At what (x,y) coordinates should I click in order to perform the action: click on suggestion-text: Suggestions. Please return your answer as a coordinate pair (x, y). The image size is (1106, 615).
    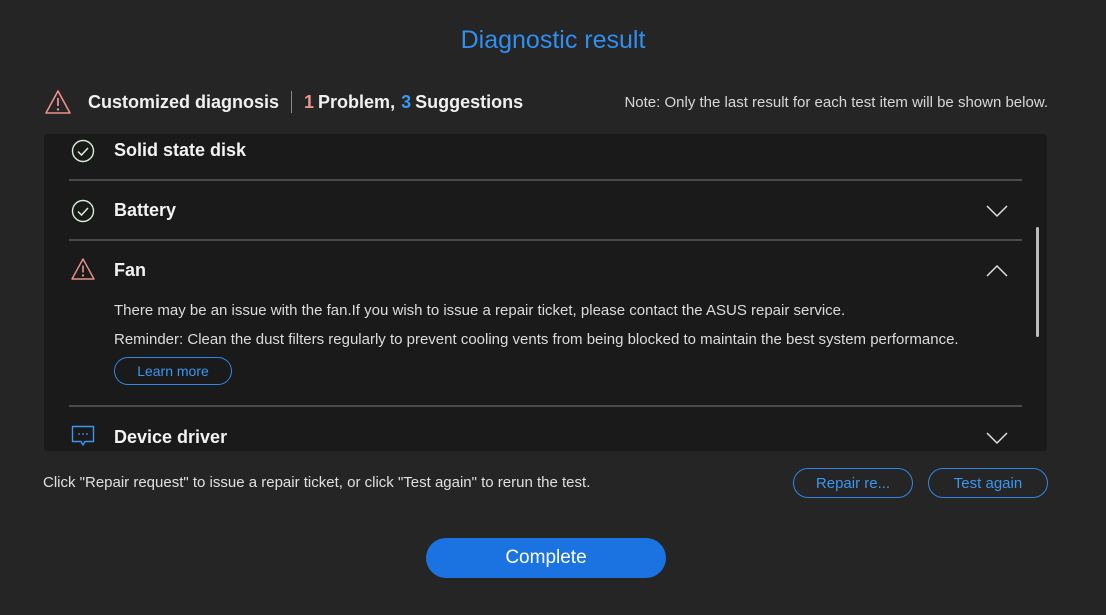
    Looking at the image, I should click on (469, 101).